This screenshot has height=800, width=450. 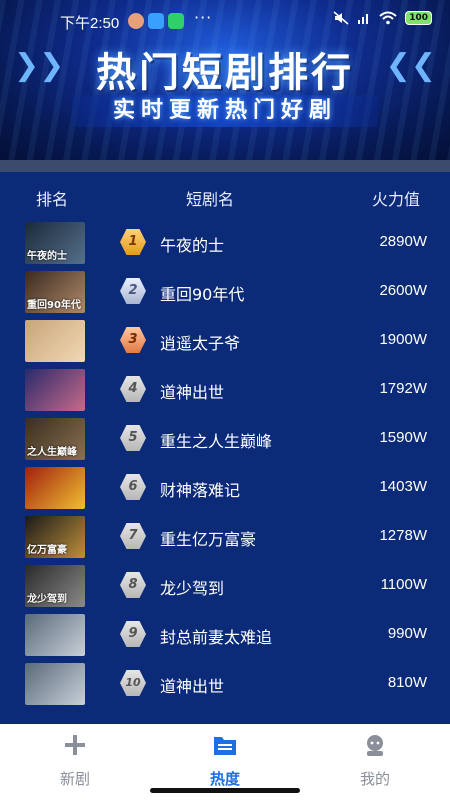 What do you see at coordinates (403, 486) in the screenshot?
I see `heat-value: 1403W` at bounding box center [403, 486].